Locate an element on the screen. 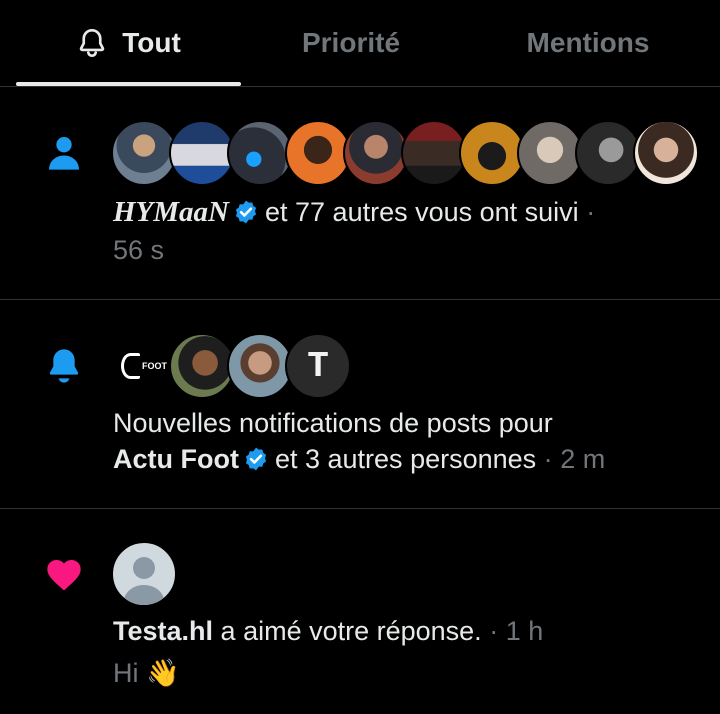 Image resolution: width=720 pixels, height=714 pixels. reply-preview: Hi 👋 is located at coordinates (146, 673).